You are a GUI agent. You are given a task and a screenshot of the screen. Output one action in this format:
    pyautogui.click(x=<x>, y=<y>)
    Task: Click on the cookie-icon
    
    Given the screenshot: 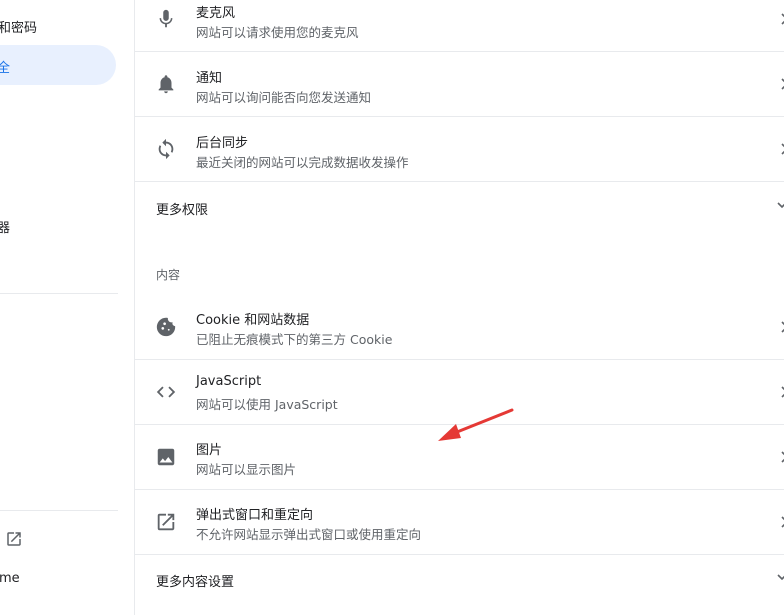 What is the action you would take?
    pyautogui.click(x=166, y=327)
    